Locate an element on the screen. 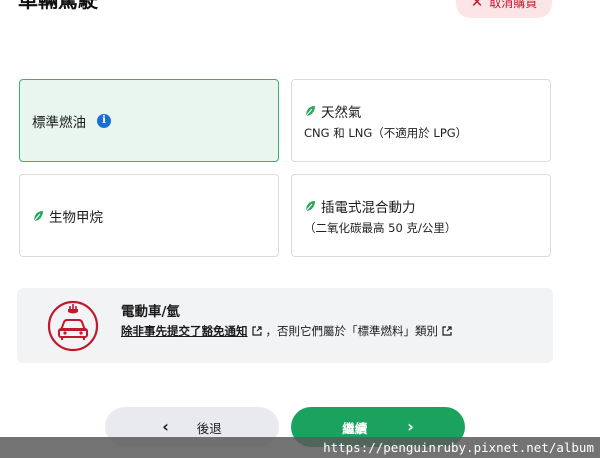  ev-notice-title: 電動車/氫 is located at coordinates (150, 312).